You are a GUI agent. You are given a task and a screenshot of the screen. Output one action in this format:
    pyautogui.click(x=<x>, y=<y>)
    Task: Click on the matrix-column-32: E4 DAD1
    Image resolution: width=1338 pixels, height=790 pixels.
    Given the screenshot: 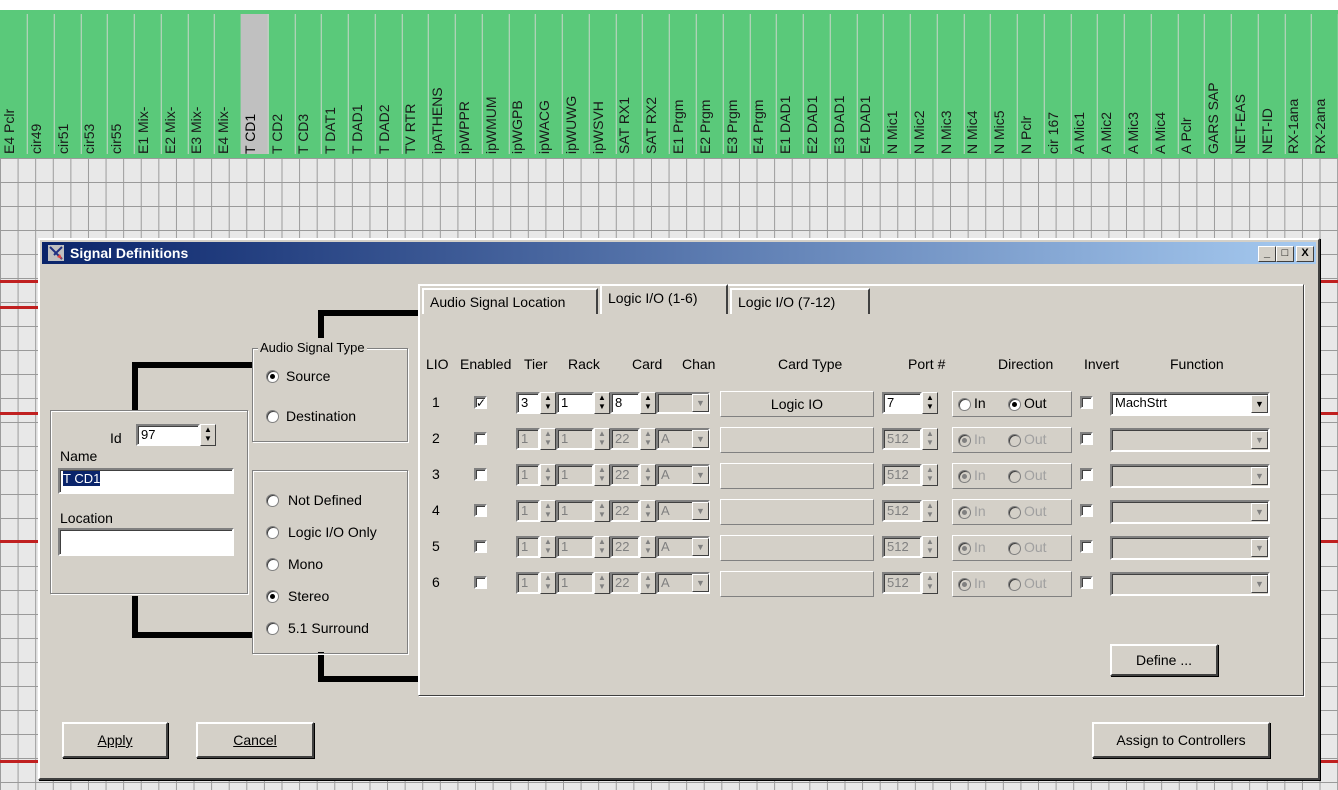 What is the action you would take?
    pyautogui.click(x=870, y=84)
    